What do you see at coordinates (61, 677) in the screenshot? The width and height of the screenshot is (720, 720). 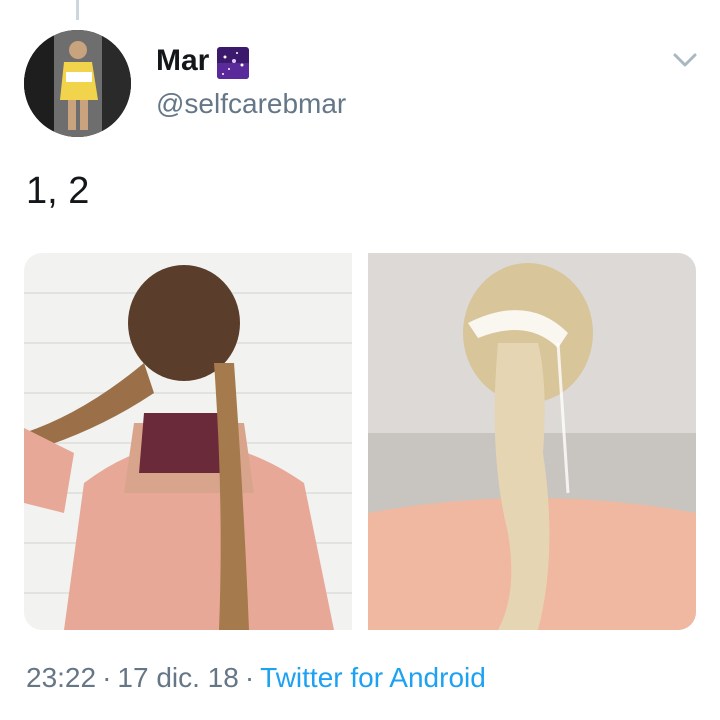 I see `tweet-time: 23:22` at bounding box center [61, 677].